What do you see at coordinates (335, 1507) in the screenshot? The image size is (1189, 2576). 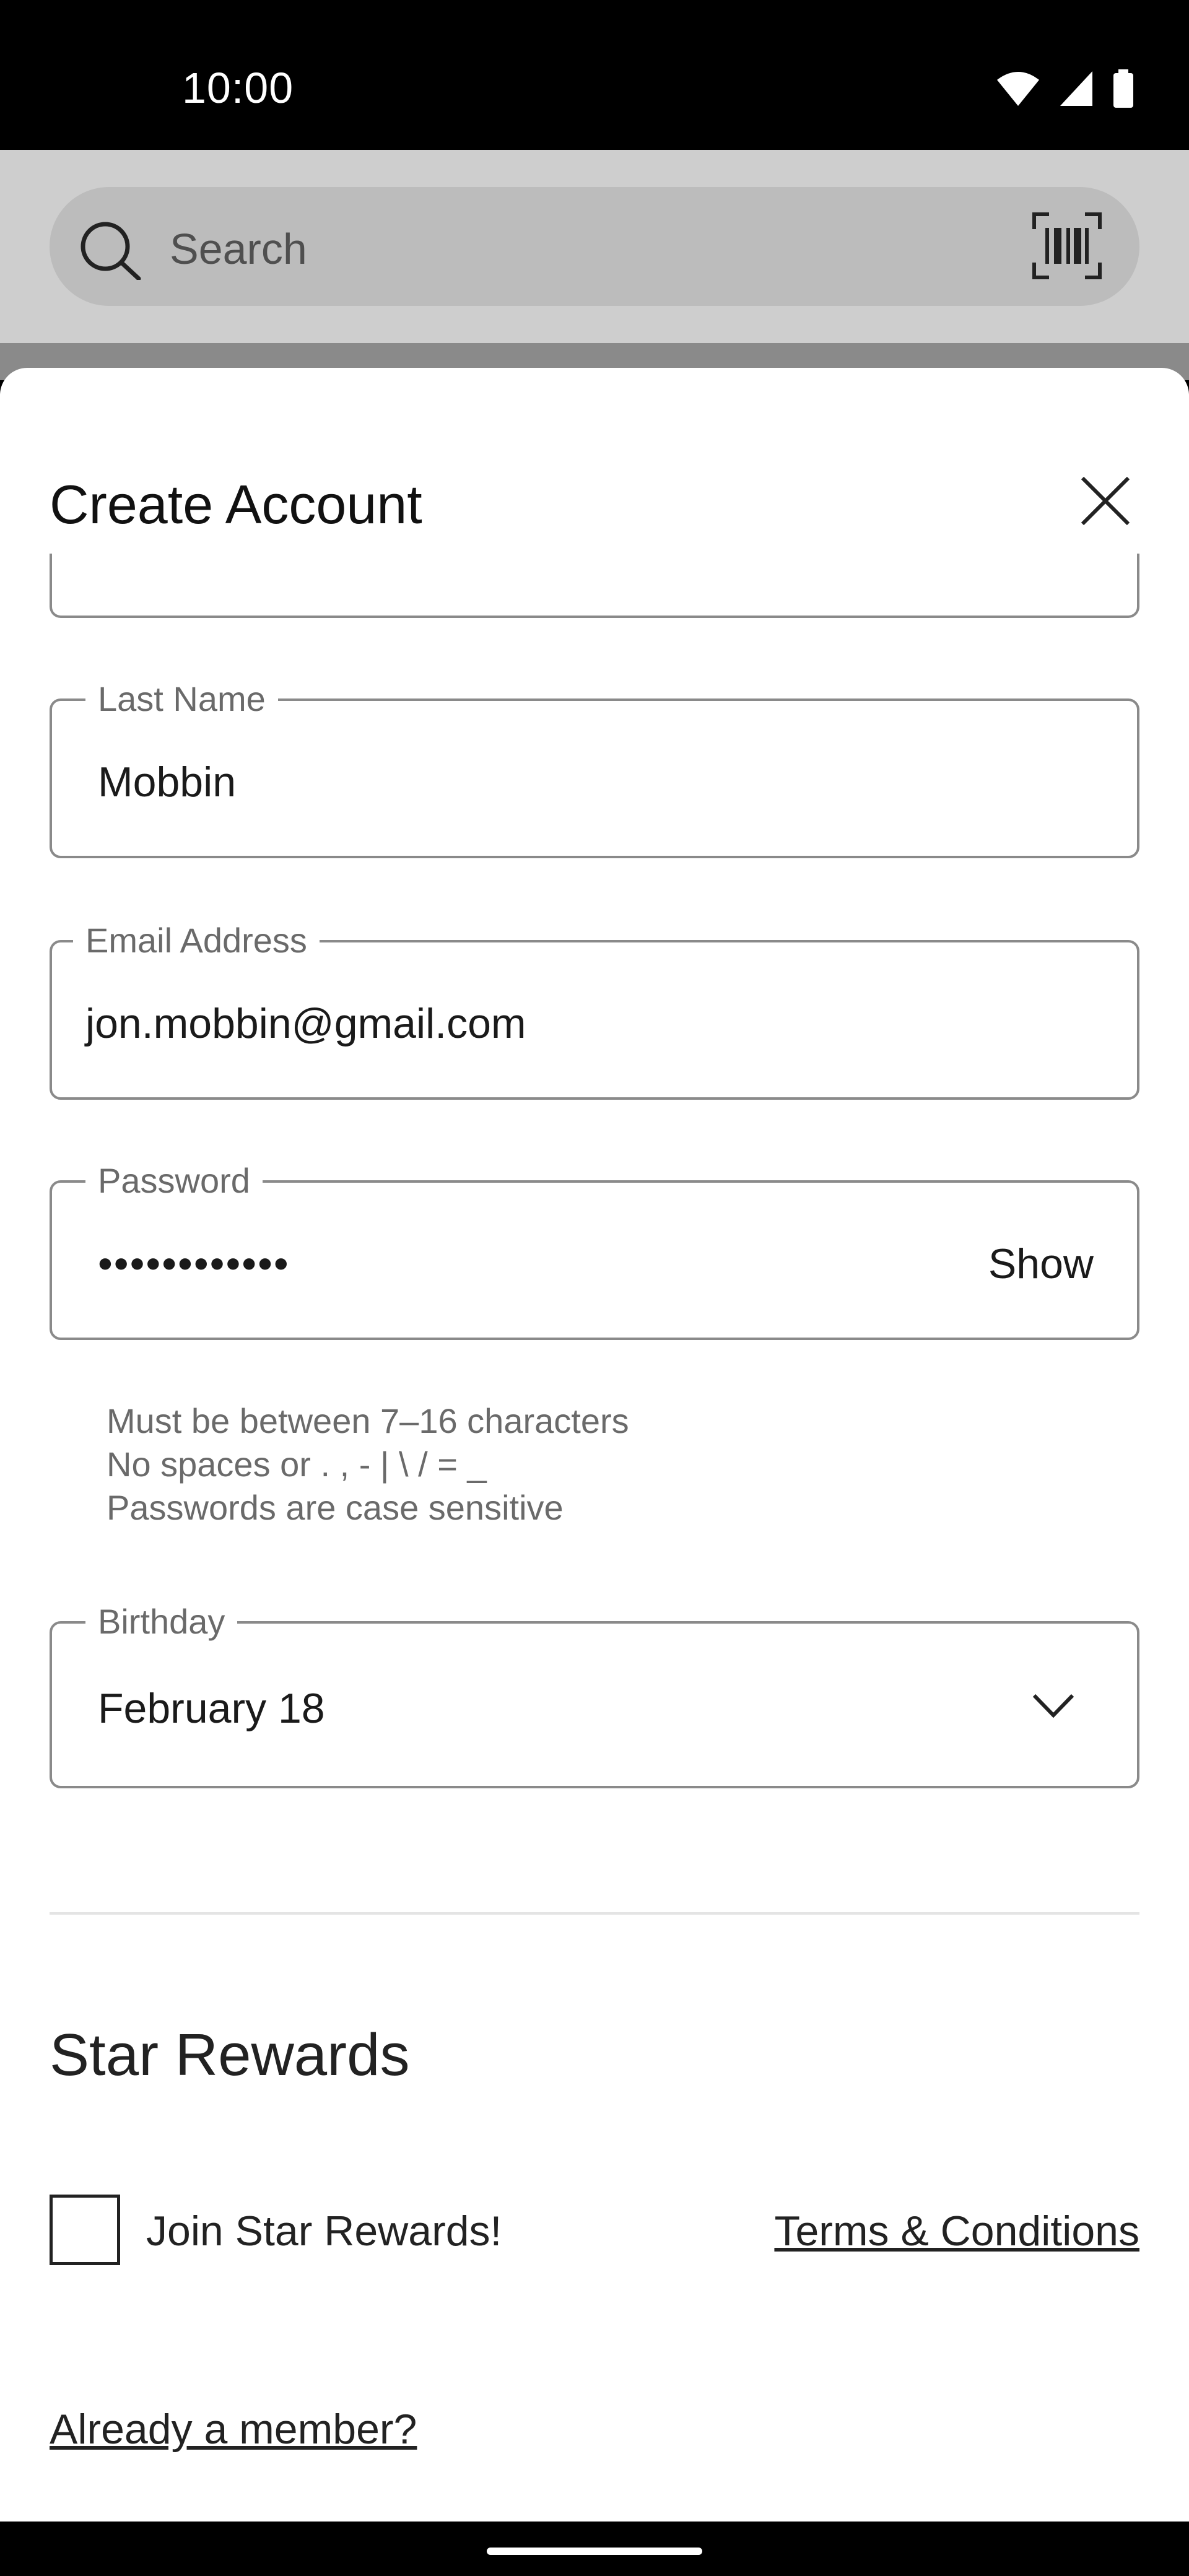 I see `password-rule: Passwords are case sensitive` at bounding box center [335, 1507].